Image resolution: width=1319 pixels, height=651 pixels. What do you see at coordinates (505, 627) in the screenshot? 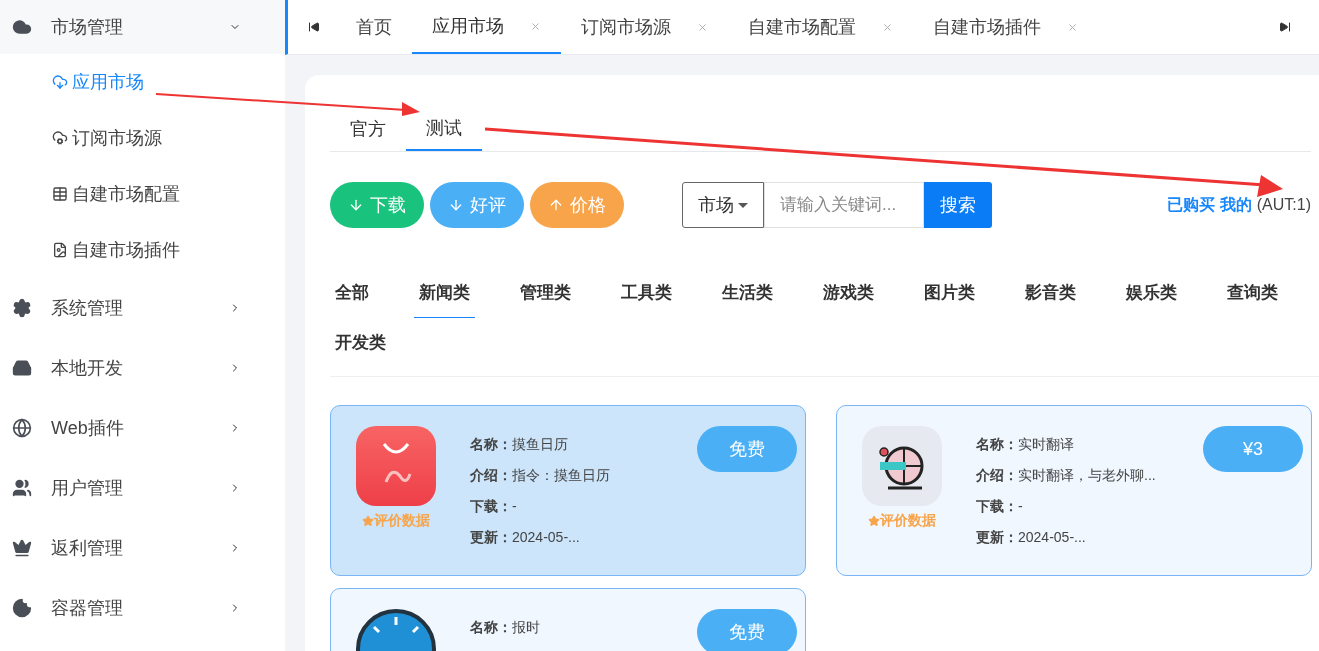
I see `app-info-line: 名称：报时` at bounding box center [505, 627].